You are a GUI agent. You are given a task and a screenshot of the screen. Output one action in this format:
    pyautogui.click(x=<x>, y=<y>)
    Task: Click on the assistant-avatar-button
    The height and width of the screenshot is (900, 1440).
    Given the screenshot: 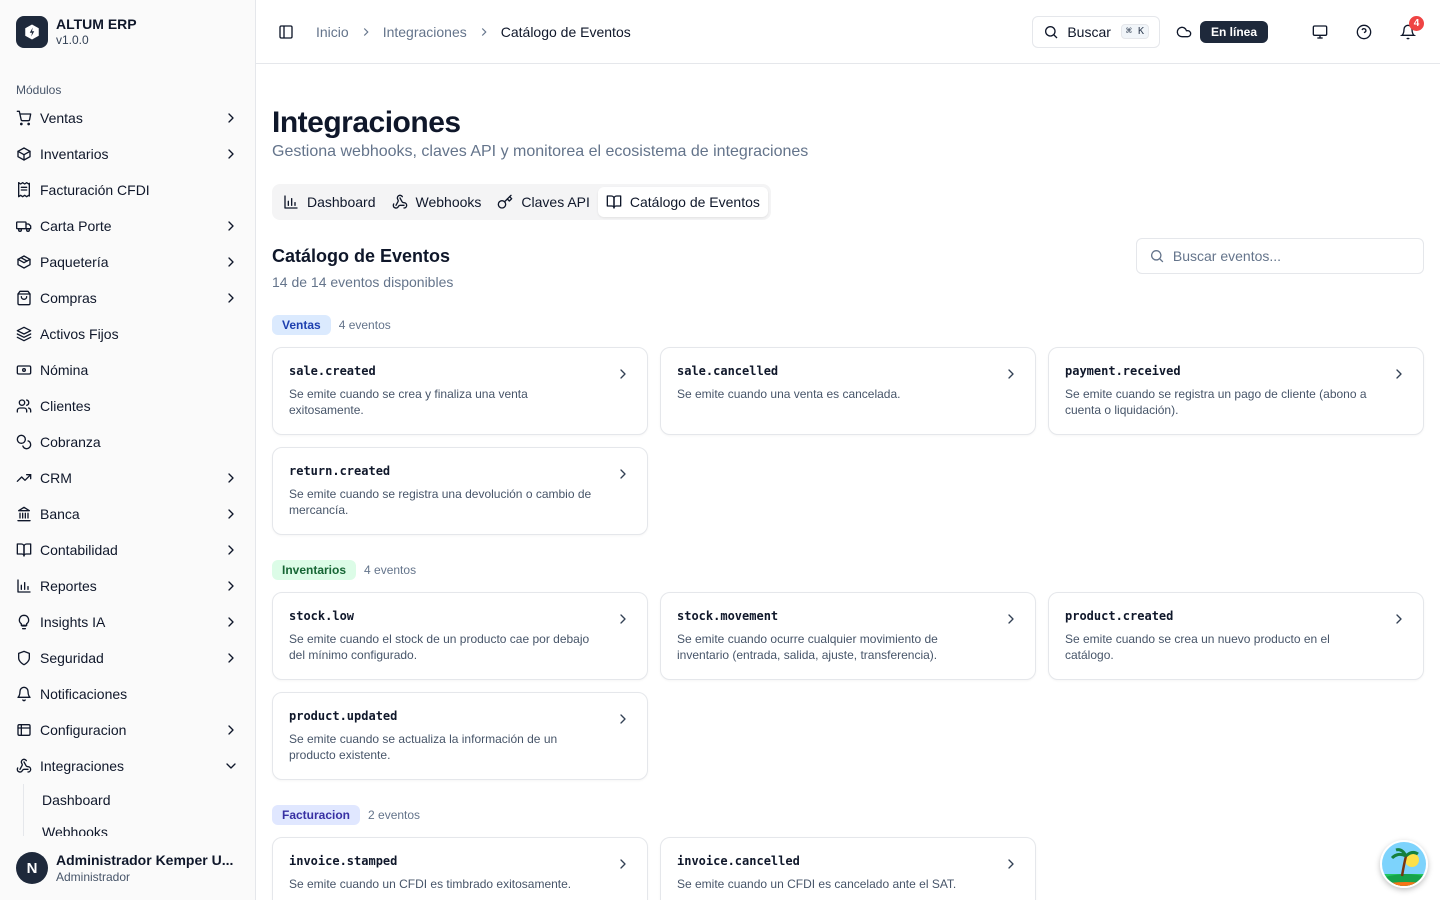 What is the action you would take?
    pyautogui.click(x=1404, y=864)
    